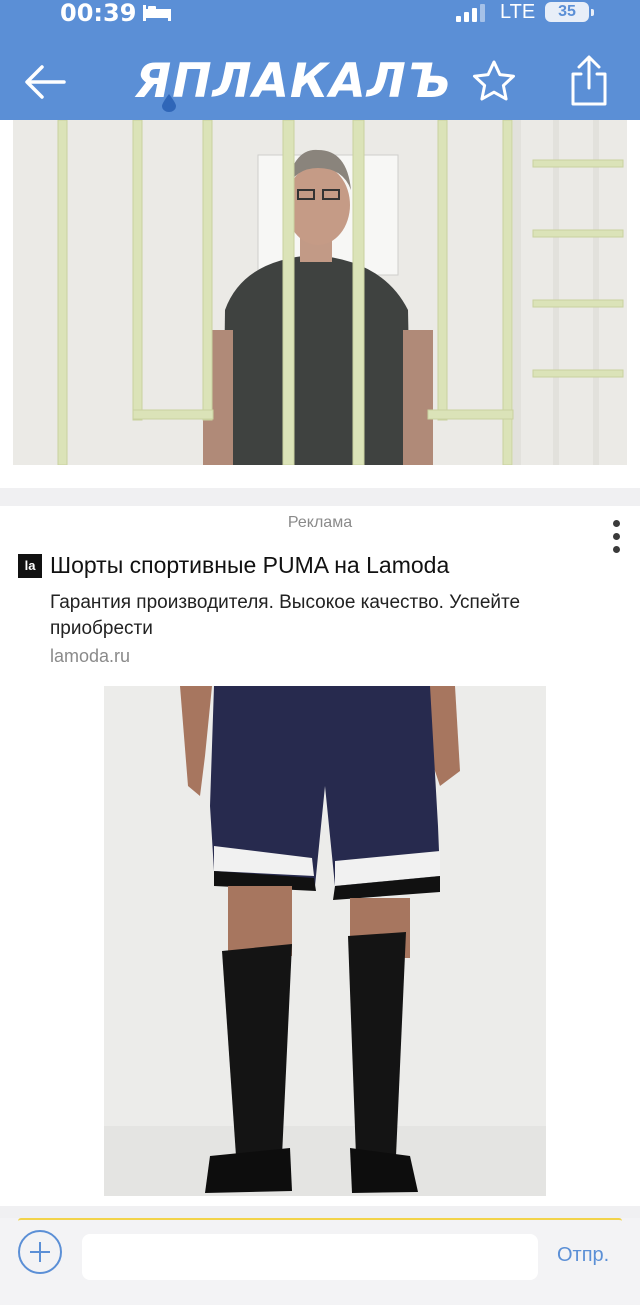 The height and width of the screenshot is (1305, 640). Describe the element at coordinates (320, 1219) in the screenshot. I see `focus-outline` at that location.